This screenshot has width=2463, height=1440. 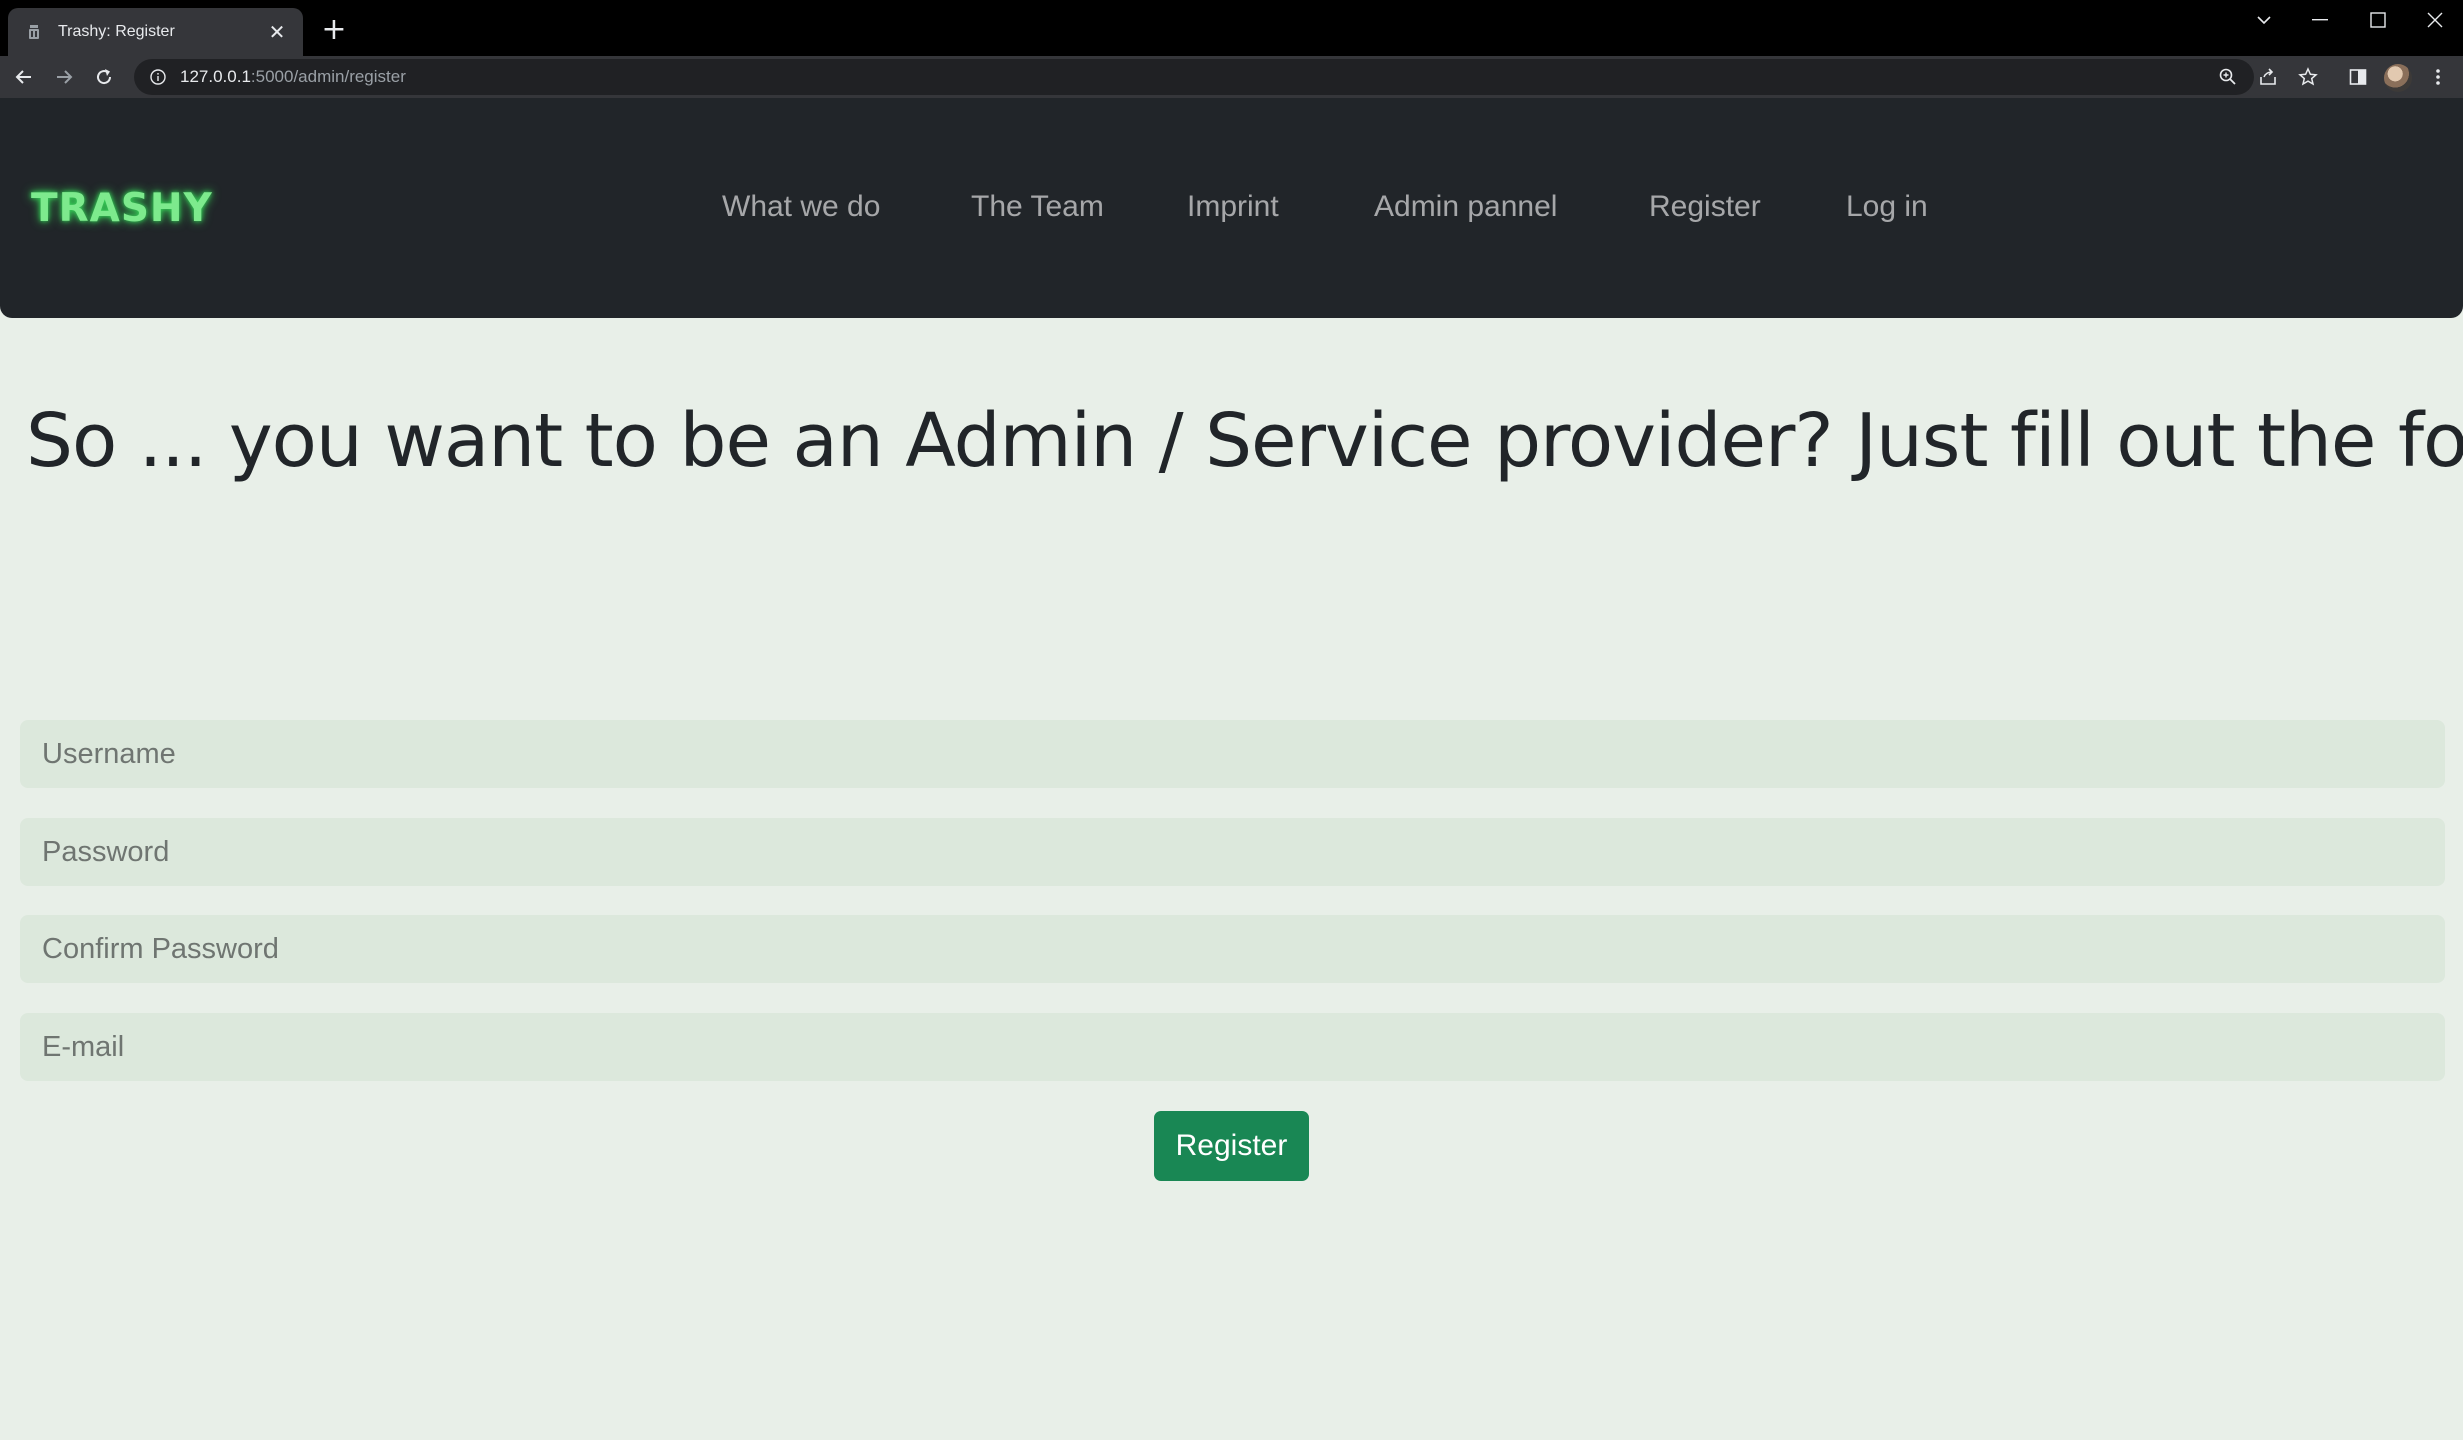 What do you see at coordinates (158, 77) in the screenshot?
I see `site-info-icon` at bounding box center [158, 77].